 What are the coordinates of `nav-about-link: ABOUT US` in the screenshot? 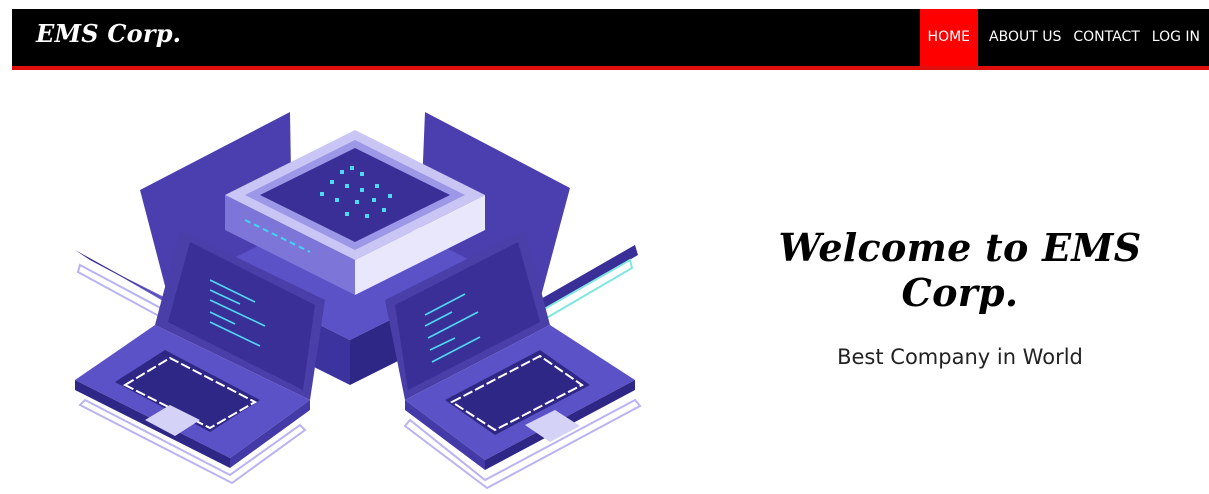 It's located at (1025, 37).